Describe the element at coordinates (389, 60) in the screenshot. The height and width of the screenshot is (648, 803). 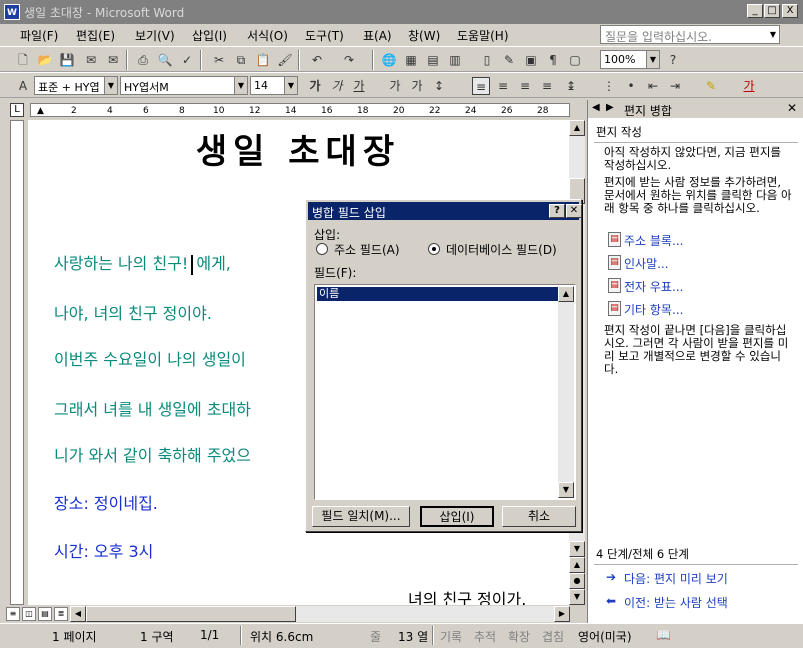
I see `hyperlink-icon: 🌐` at that location.